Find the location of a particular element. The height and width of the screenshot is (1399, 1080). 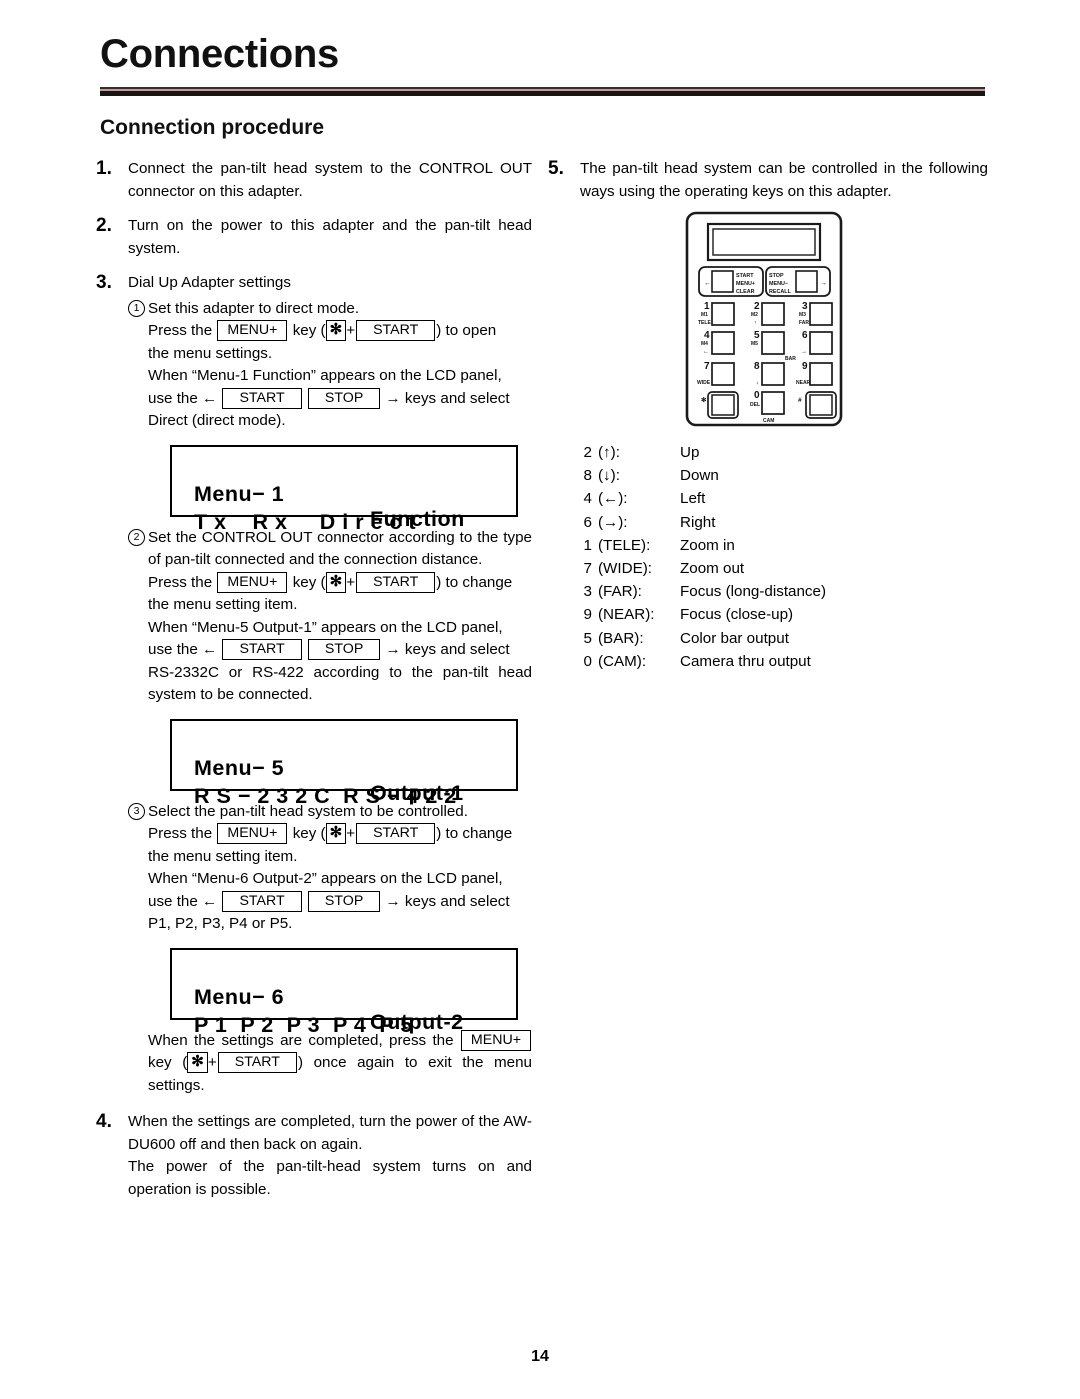

svg-text: WIDE is located at coordinates (704, 383).